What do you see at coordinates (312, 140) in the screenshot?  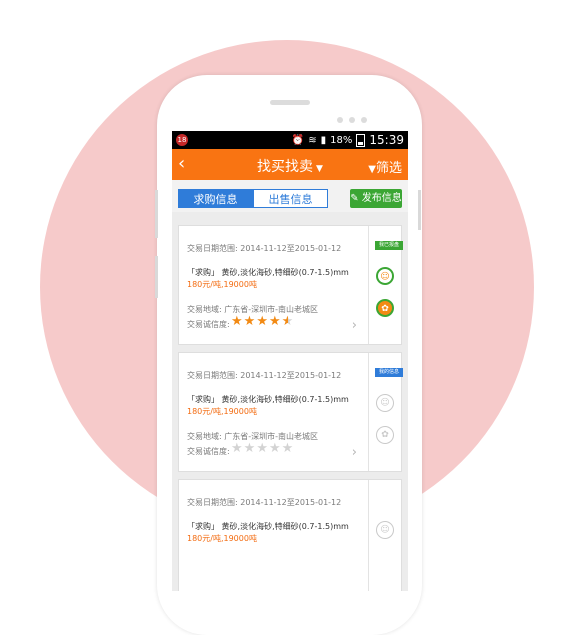 I see `wifi-icon: ≋` at bounding box center [312, 140].